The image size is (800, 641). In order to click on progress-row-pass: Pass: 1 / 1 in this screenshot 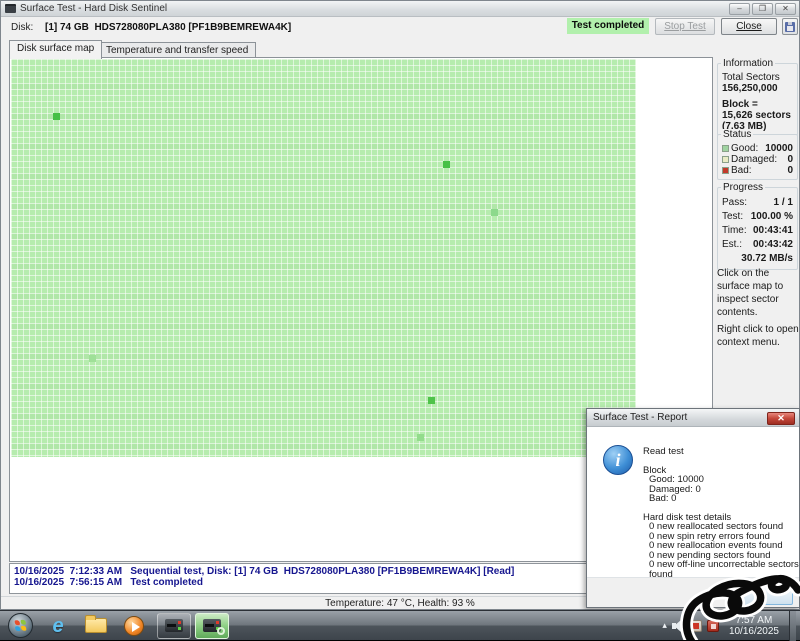, I will do `click(757, 203)`.